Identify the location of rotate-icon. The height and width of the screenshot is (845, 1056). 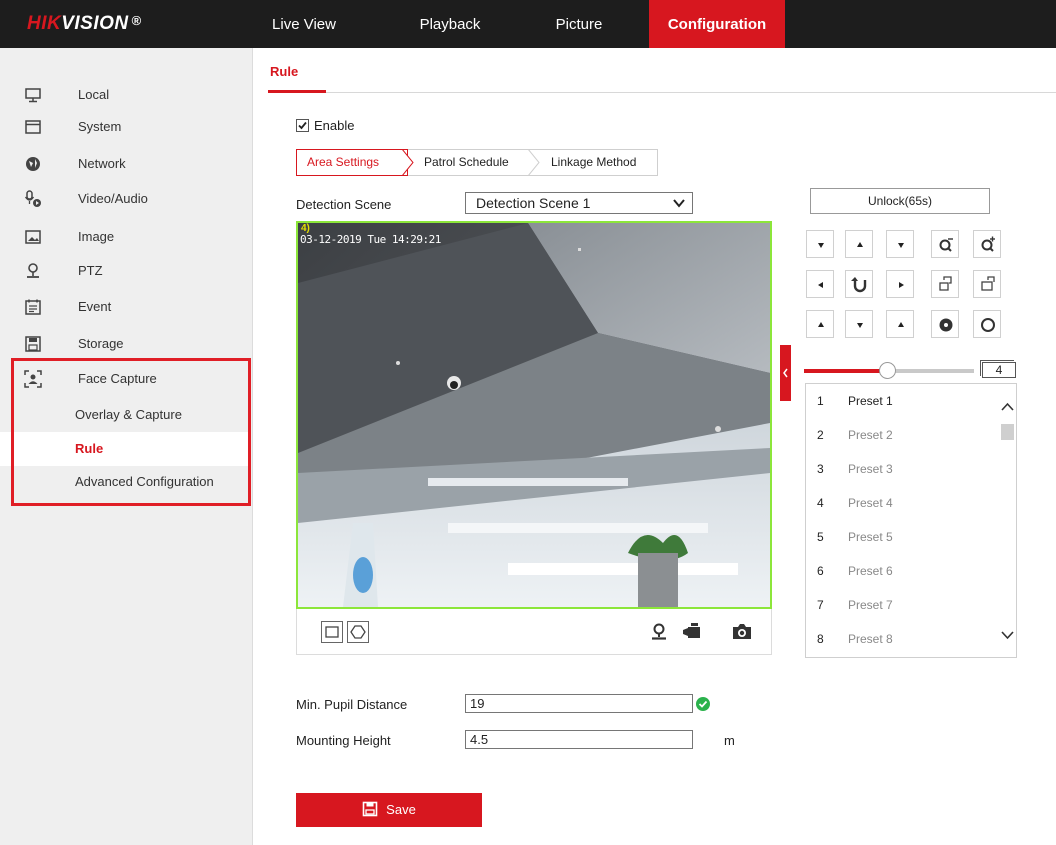
(859, 285).